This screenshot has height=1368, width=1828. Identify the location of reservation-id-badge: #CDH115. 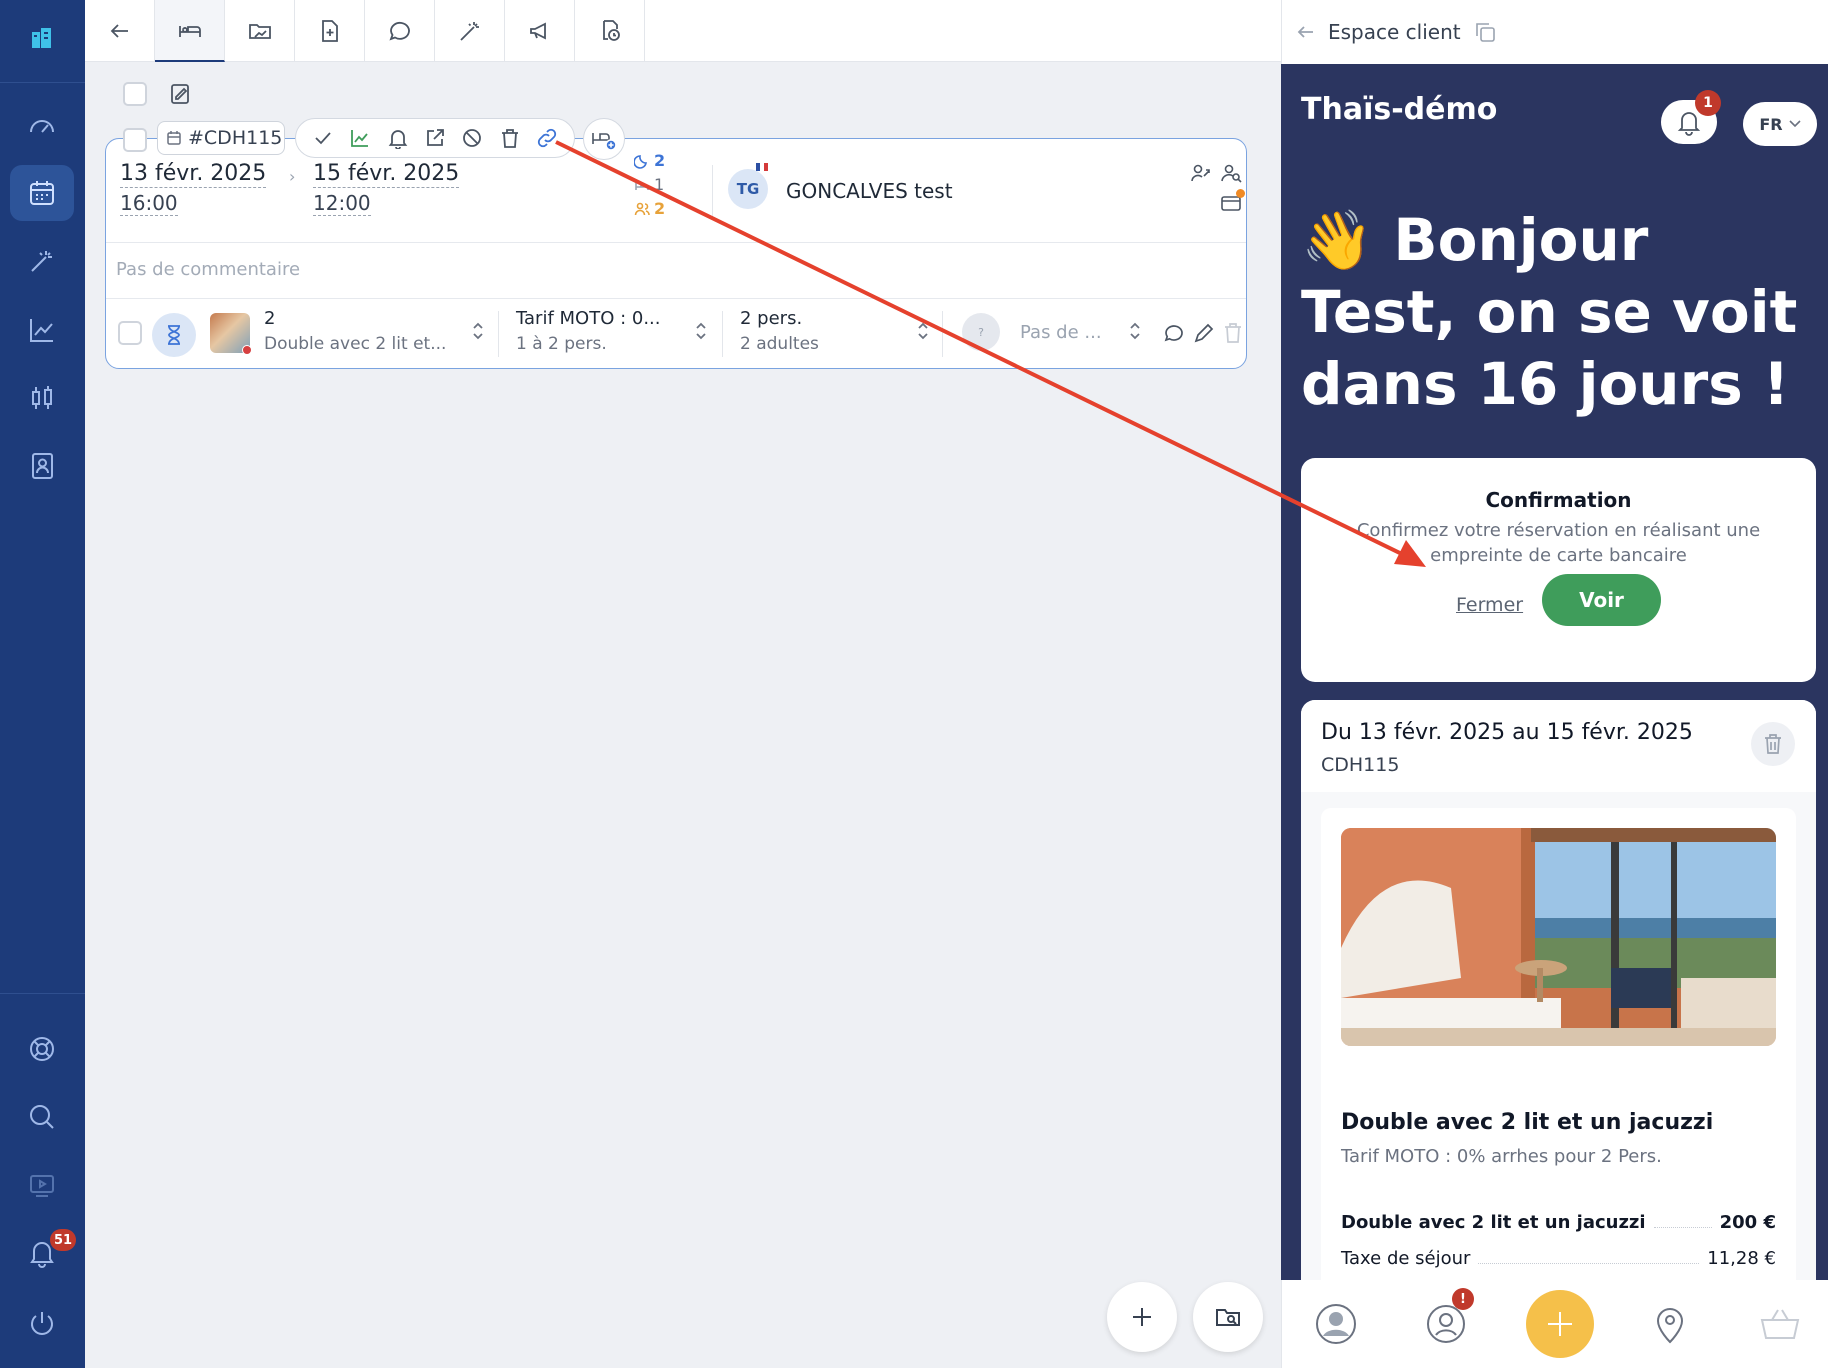
(221, 138).